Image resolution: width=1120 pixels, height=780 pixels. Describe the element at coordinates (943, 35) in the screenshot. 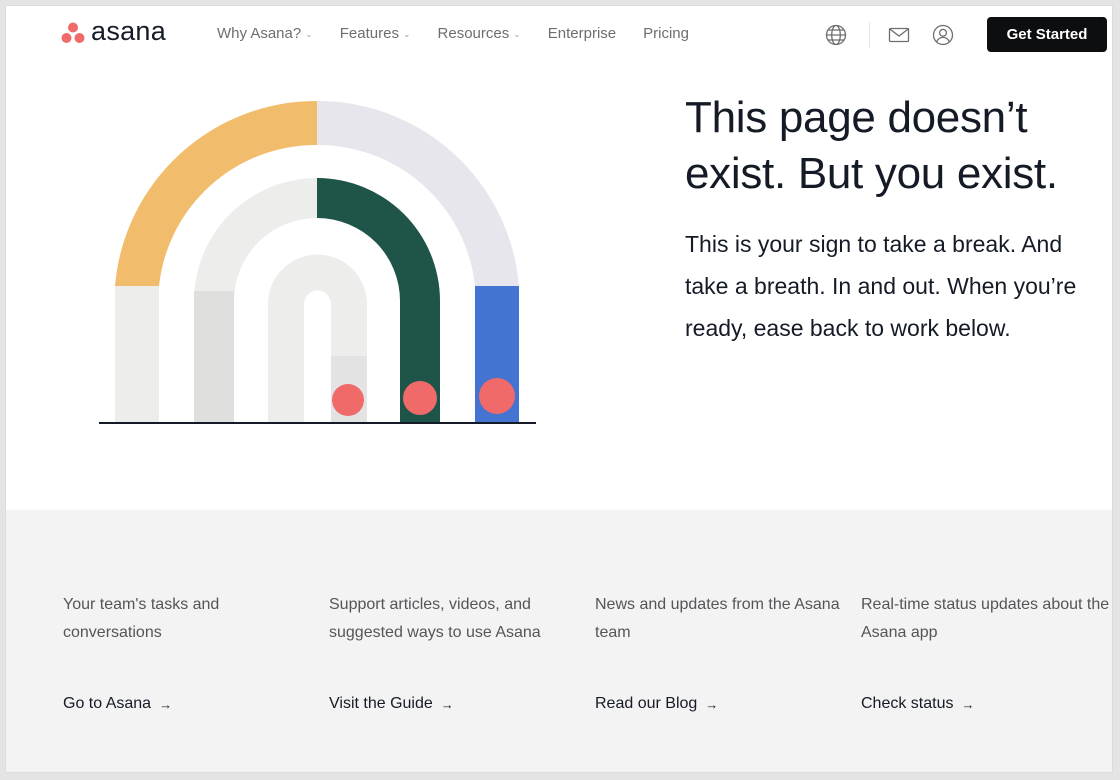

I see `user-icon` at that location.